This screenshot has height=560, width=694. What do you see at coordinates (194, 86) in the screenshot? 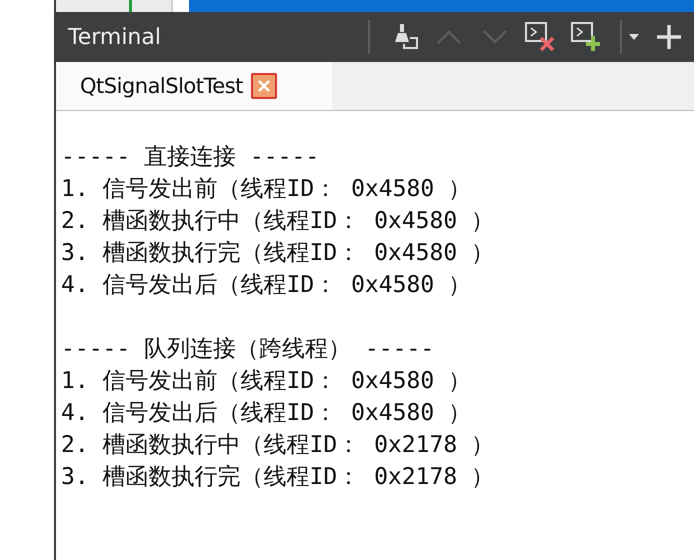
I see `terminal-tab: QtSignalSlotTest` at bounding box center [194, 86].